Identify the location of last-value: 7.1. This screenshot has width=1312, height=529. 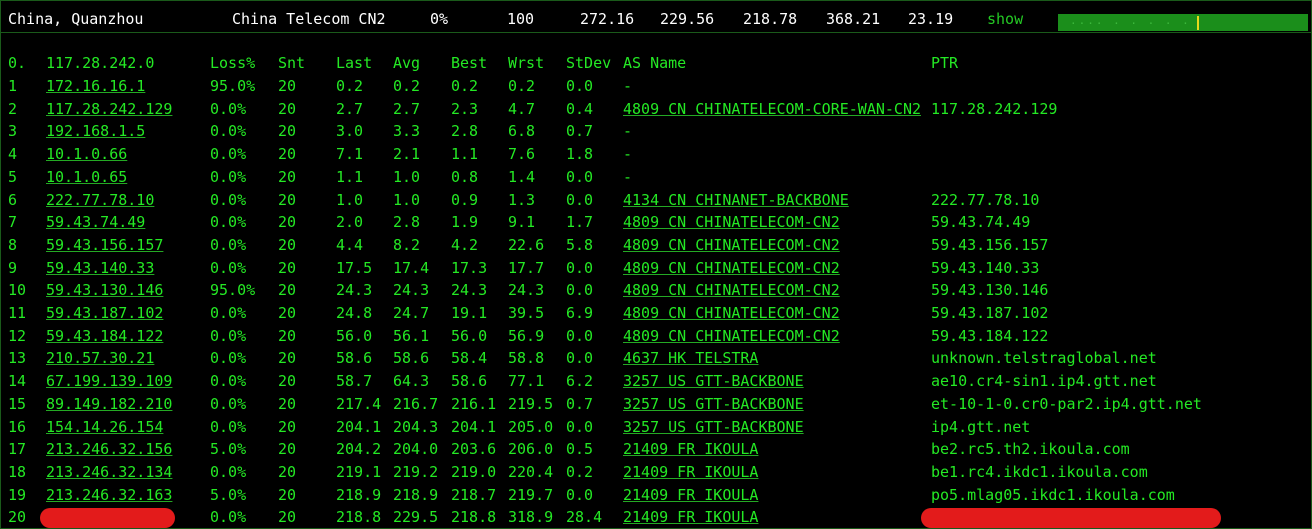
(350, 154).